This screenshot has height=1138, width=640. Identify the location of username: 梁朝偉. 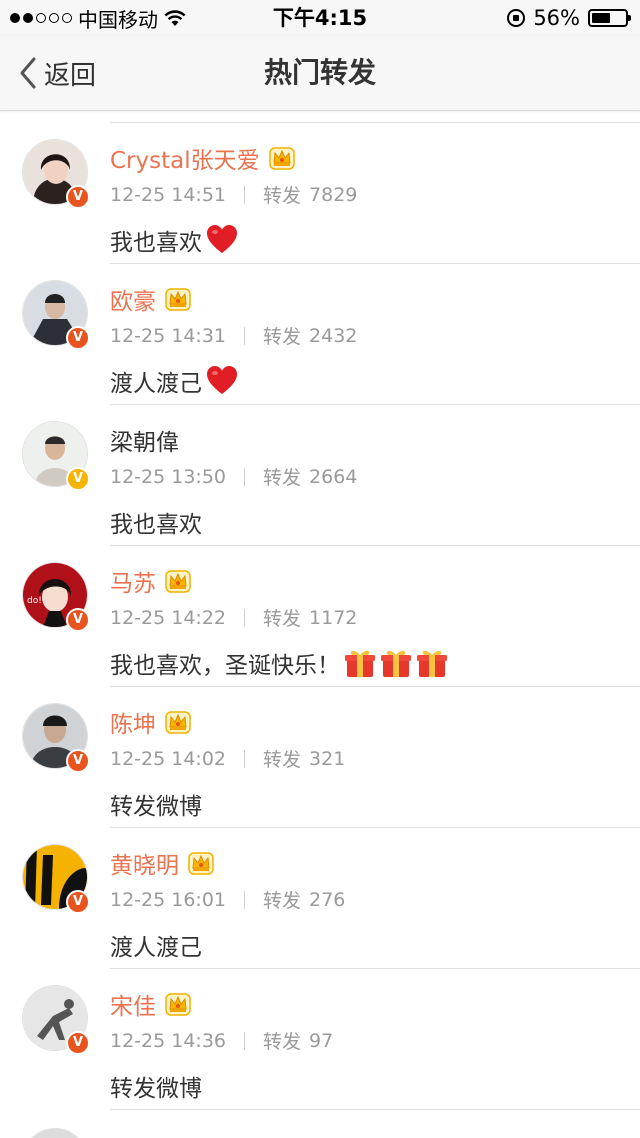
(144, 443).